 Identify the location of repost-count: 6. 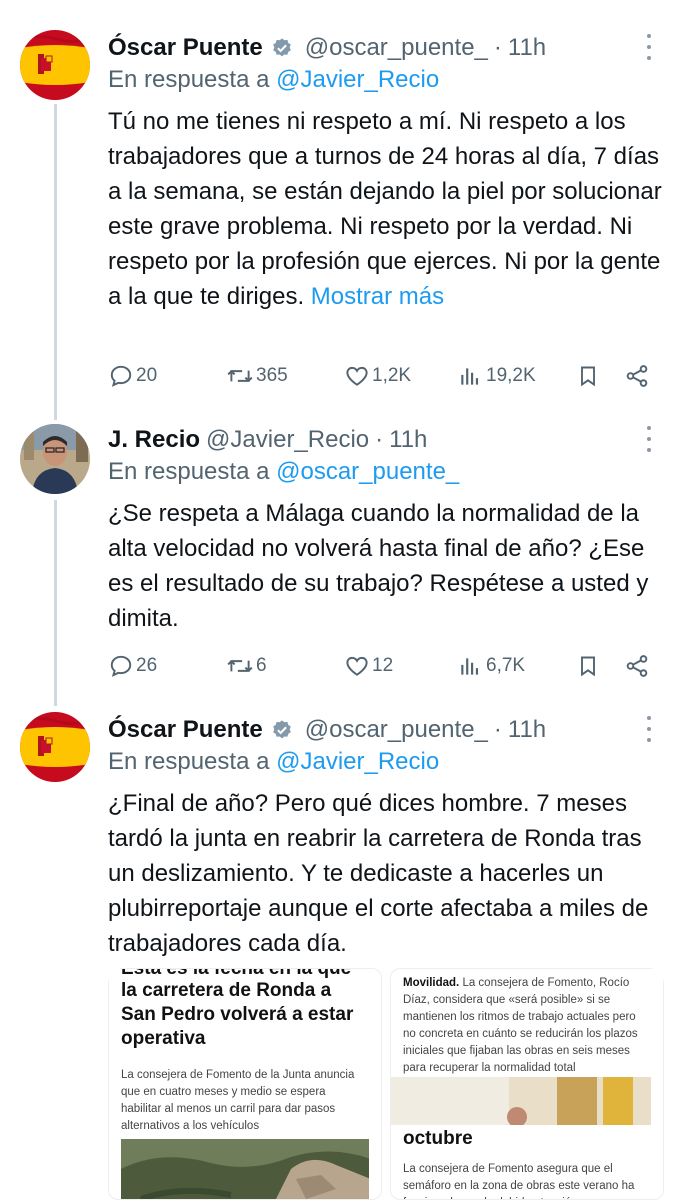
(261, 665).